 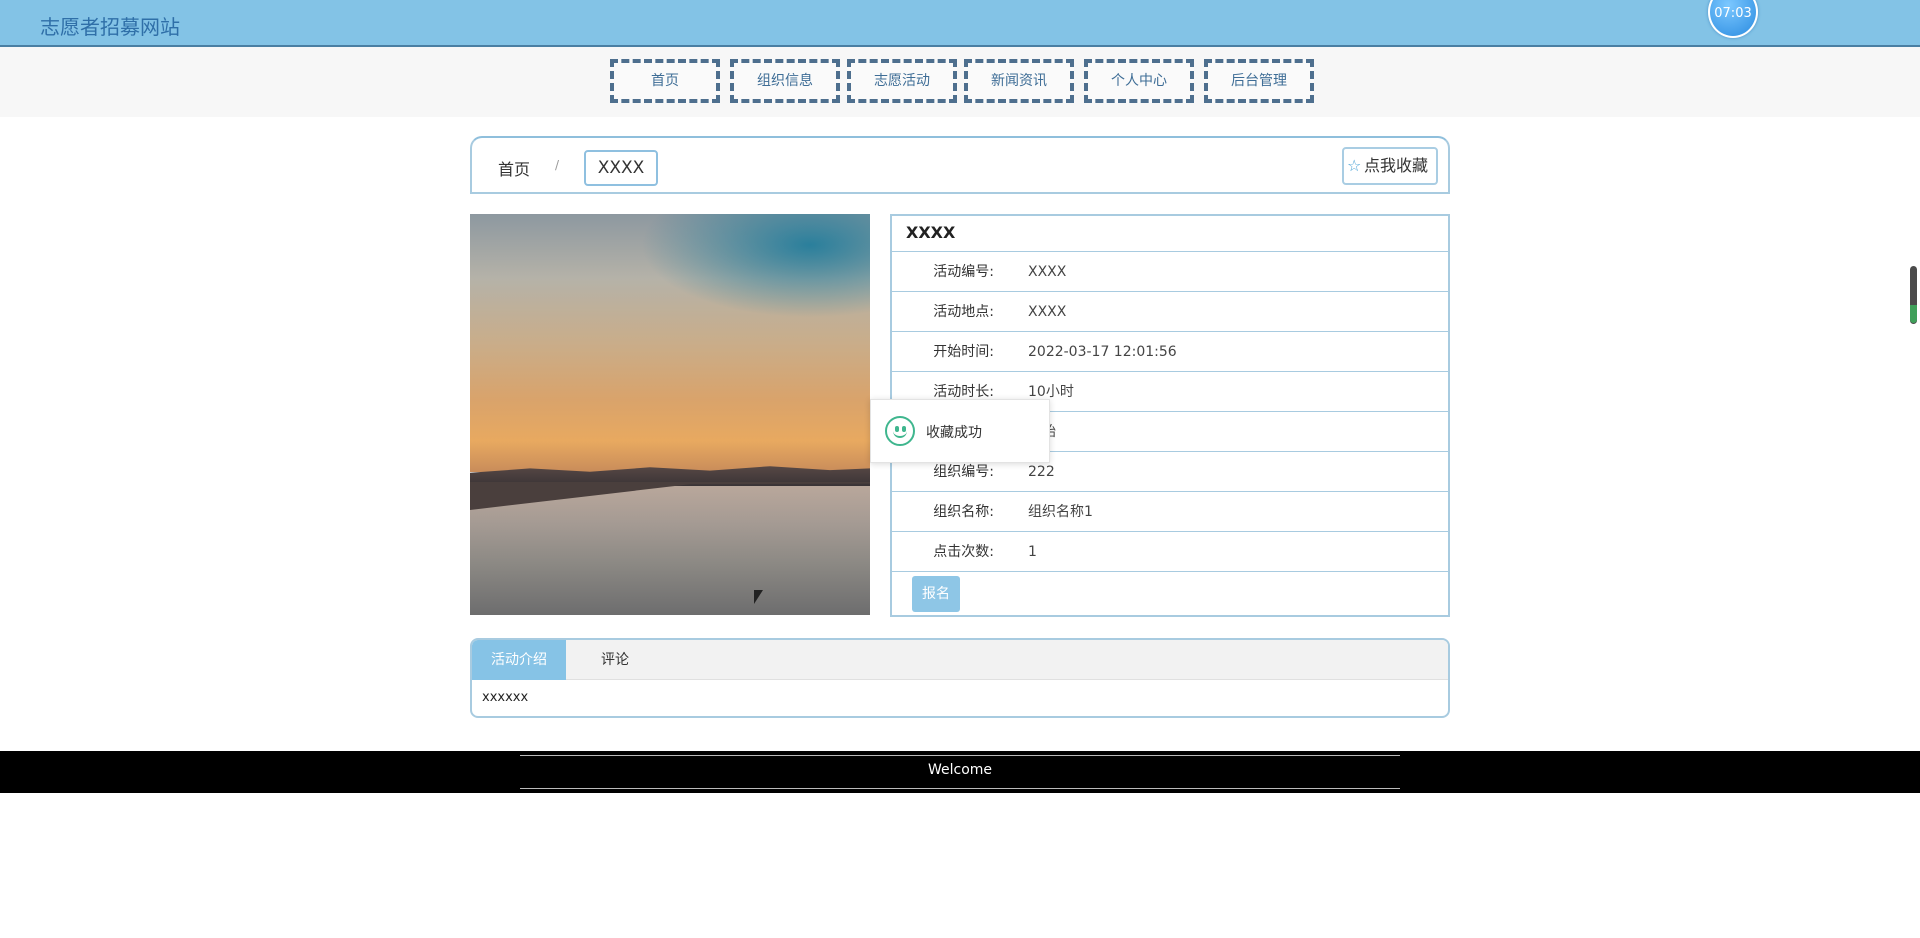 I want to click on info-label: 活动地点:, so click(x=963, y=312).